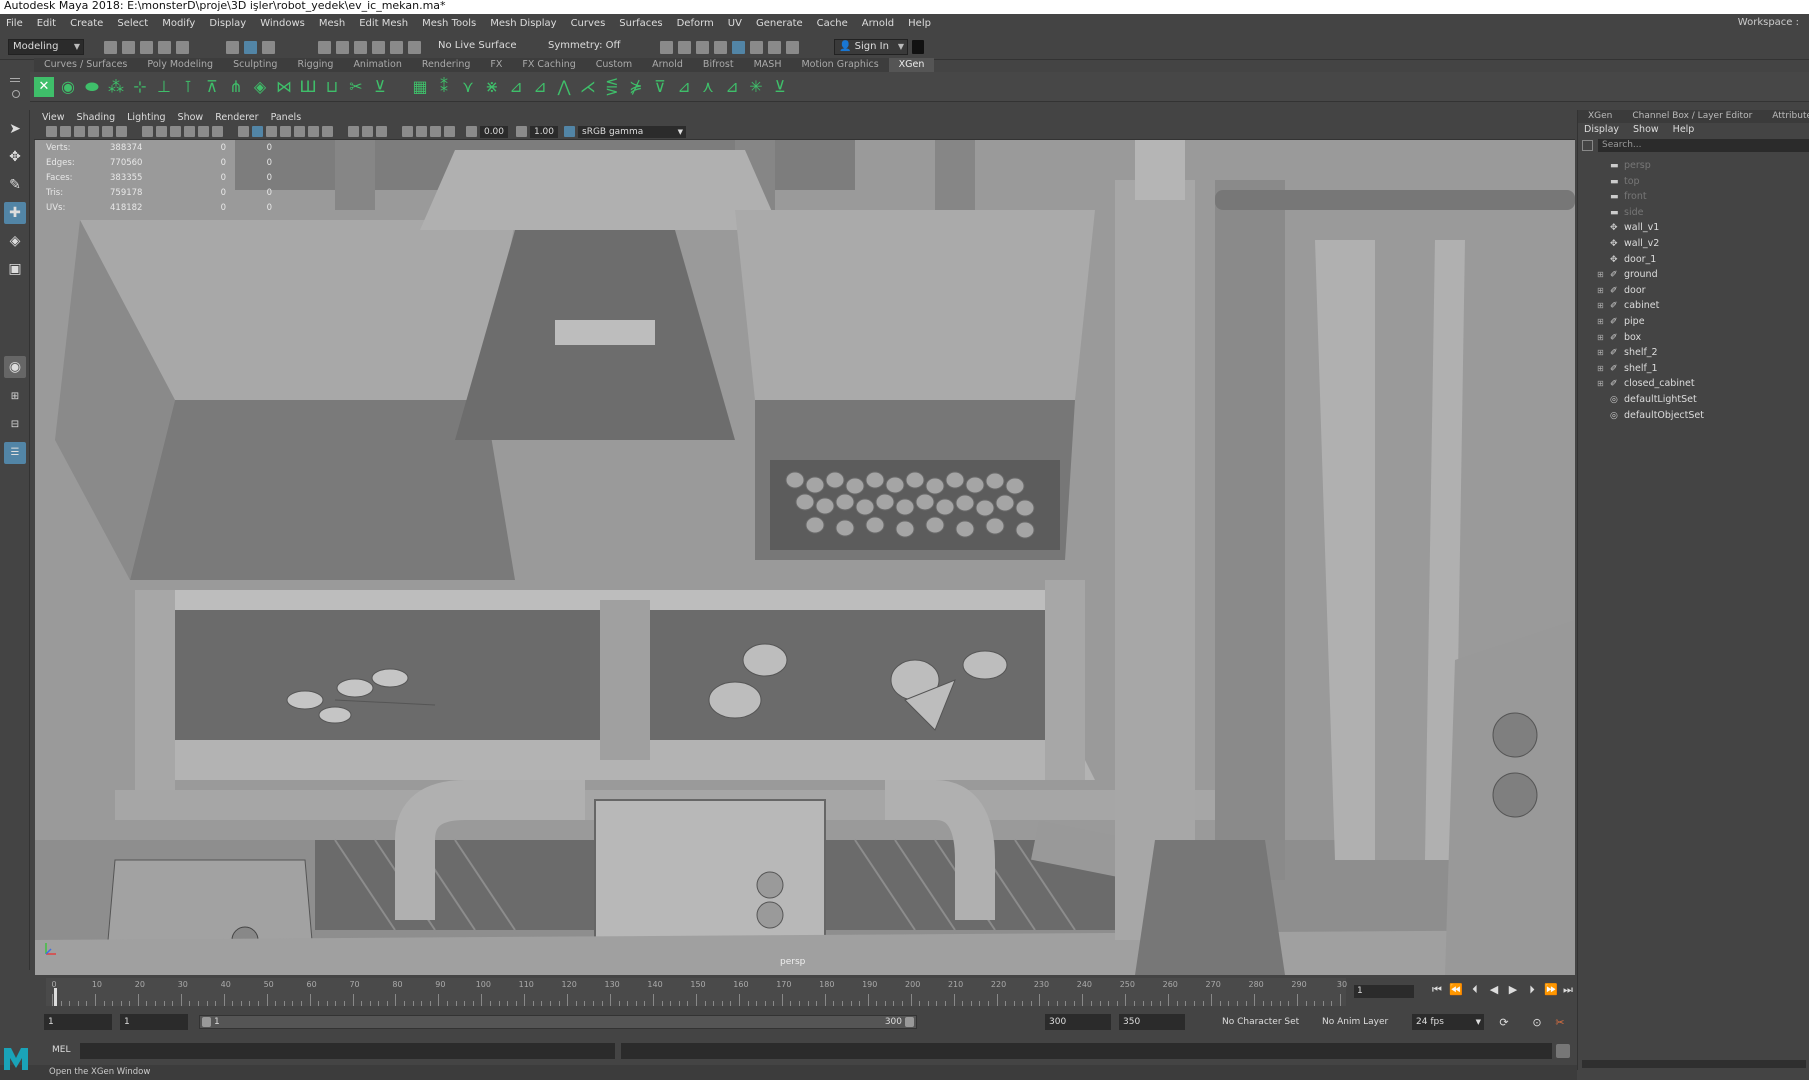 The height and width of the screenshot is (1080, 1809). Describe the element at coordinates (188, 87) in the screenshot. I see `xgen-sculpt-guide-icon: ⊺` at that location.